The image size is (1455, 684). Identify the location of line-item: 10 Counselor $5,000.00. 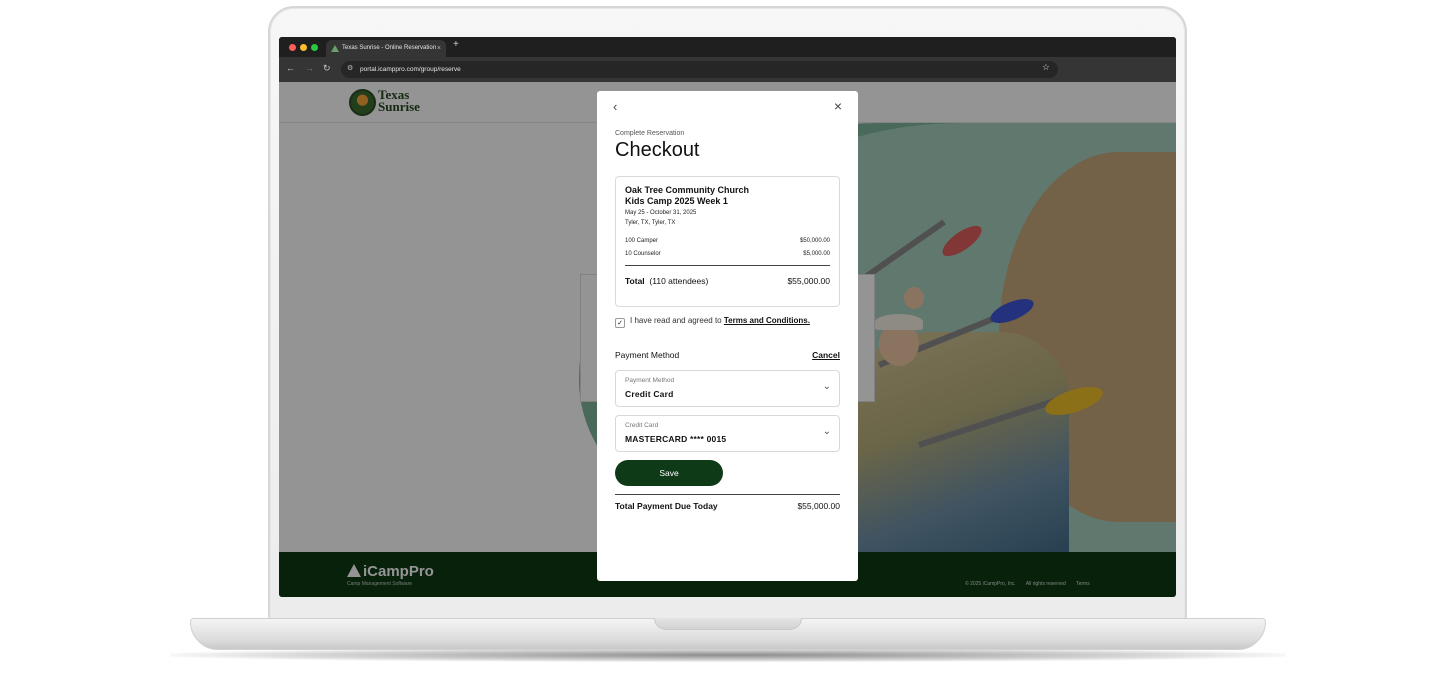
(727, 254).